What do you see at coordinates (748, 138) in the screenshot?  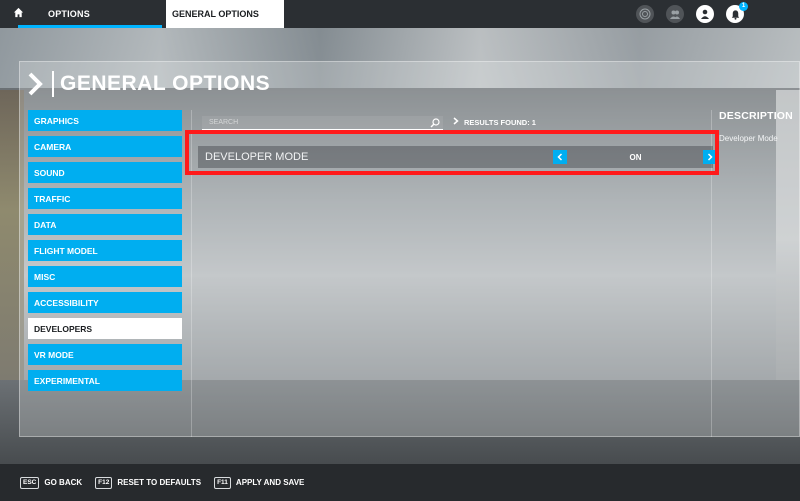 I see `description-text: Developer Mode` at bounding box center [748, 138].